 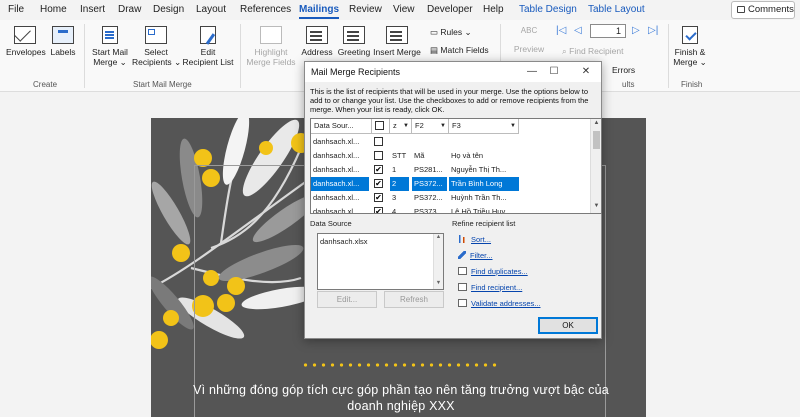 I want to click on check-errors-button: Errors, so click(x=623, y=70).